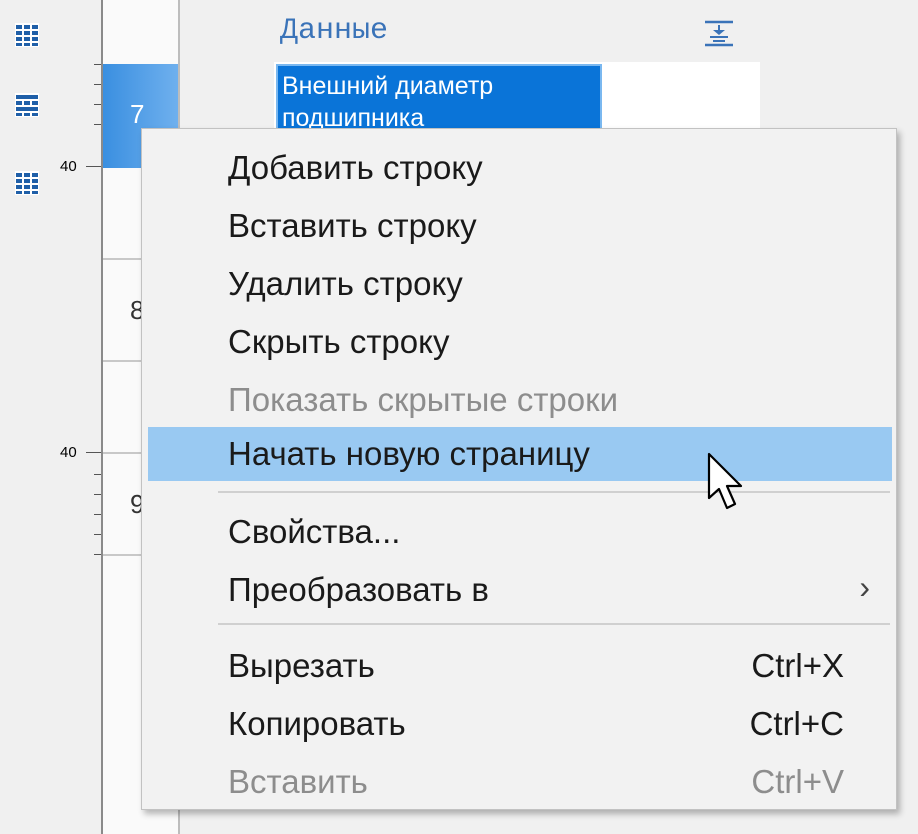 This screenshot has width=918, height=834. Describe the element at coordinates (409, 453) in the screenshot. I see `menu-item-label: Начать новую страницу` at that location.